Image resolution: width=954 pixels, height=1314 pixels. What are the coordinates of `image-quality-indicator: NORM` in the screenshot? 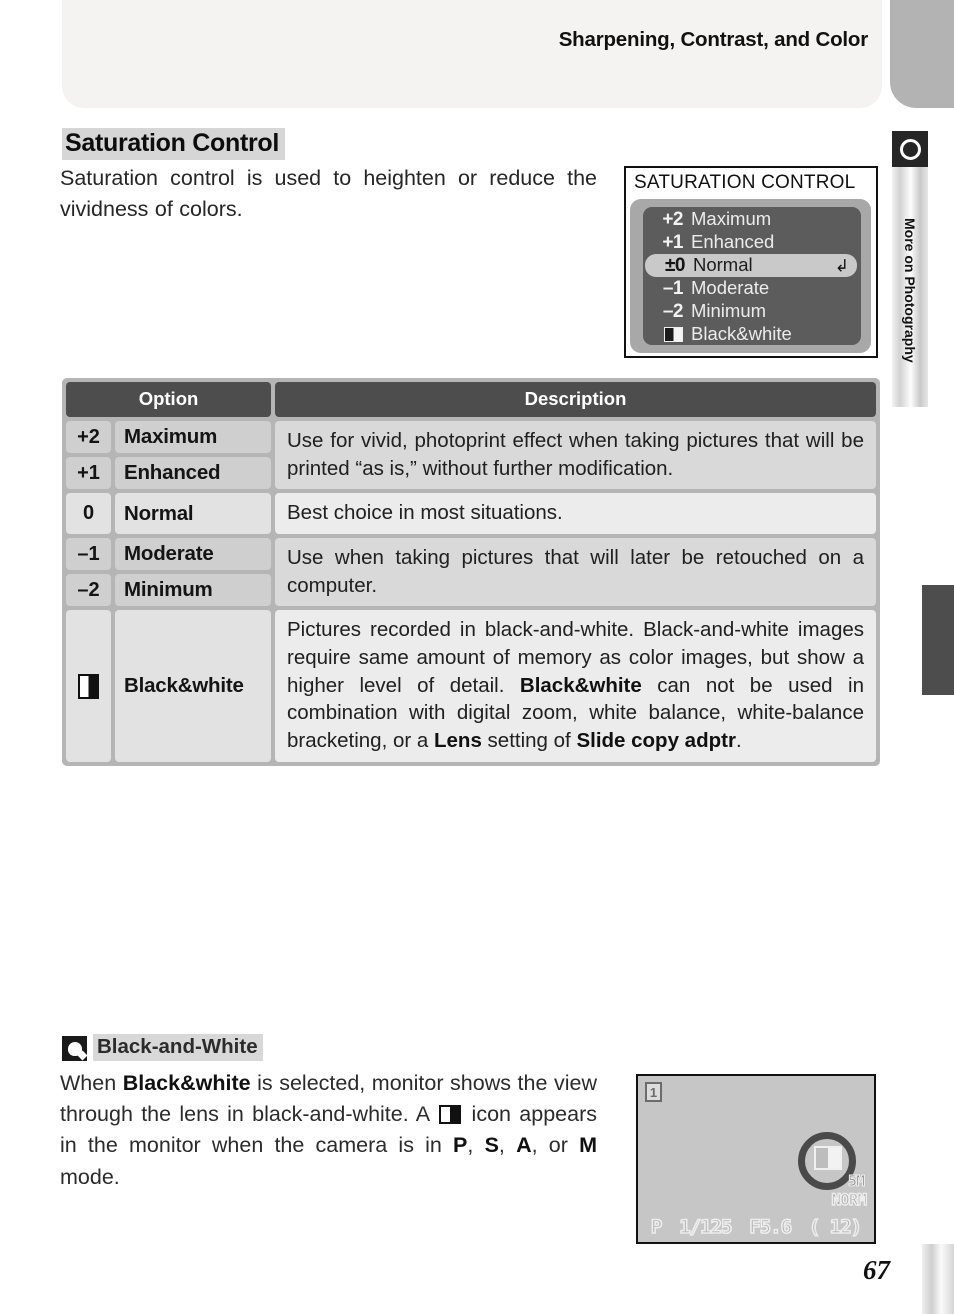 It's located at (849, 1199).